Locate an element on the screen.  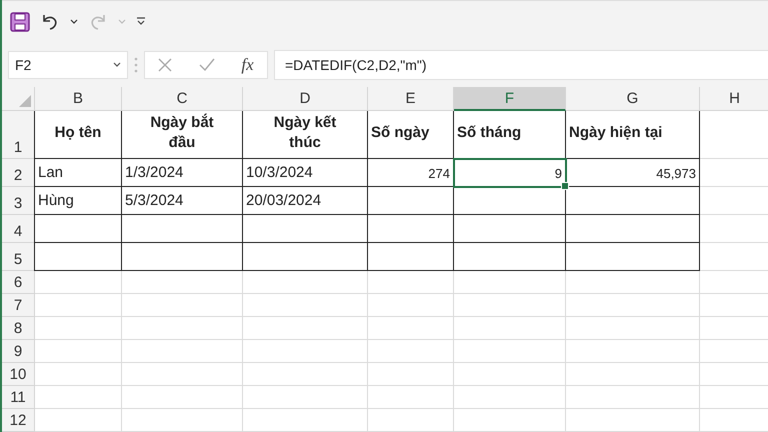
table-cell: 5/3/2024 is located at coordinates (182, 201).